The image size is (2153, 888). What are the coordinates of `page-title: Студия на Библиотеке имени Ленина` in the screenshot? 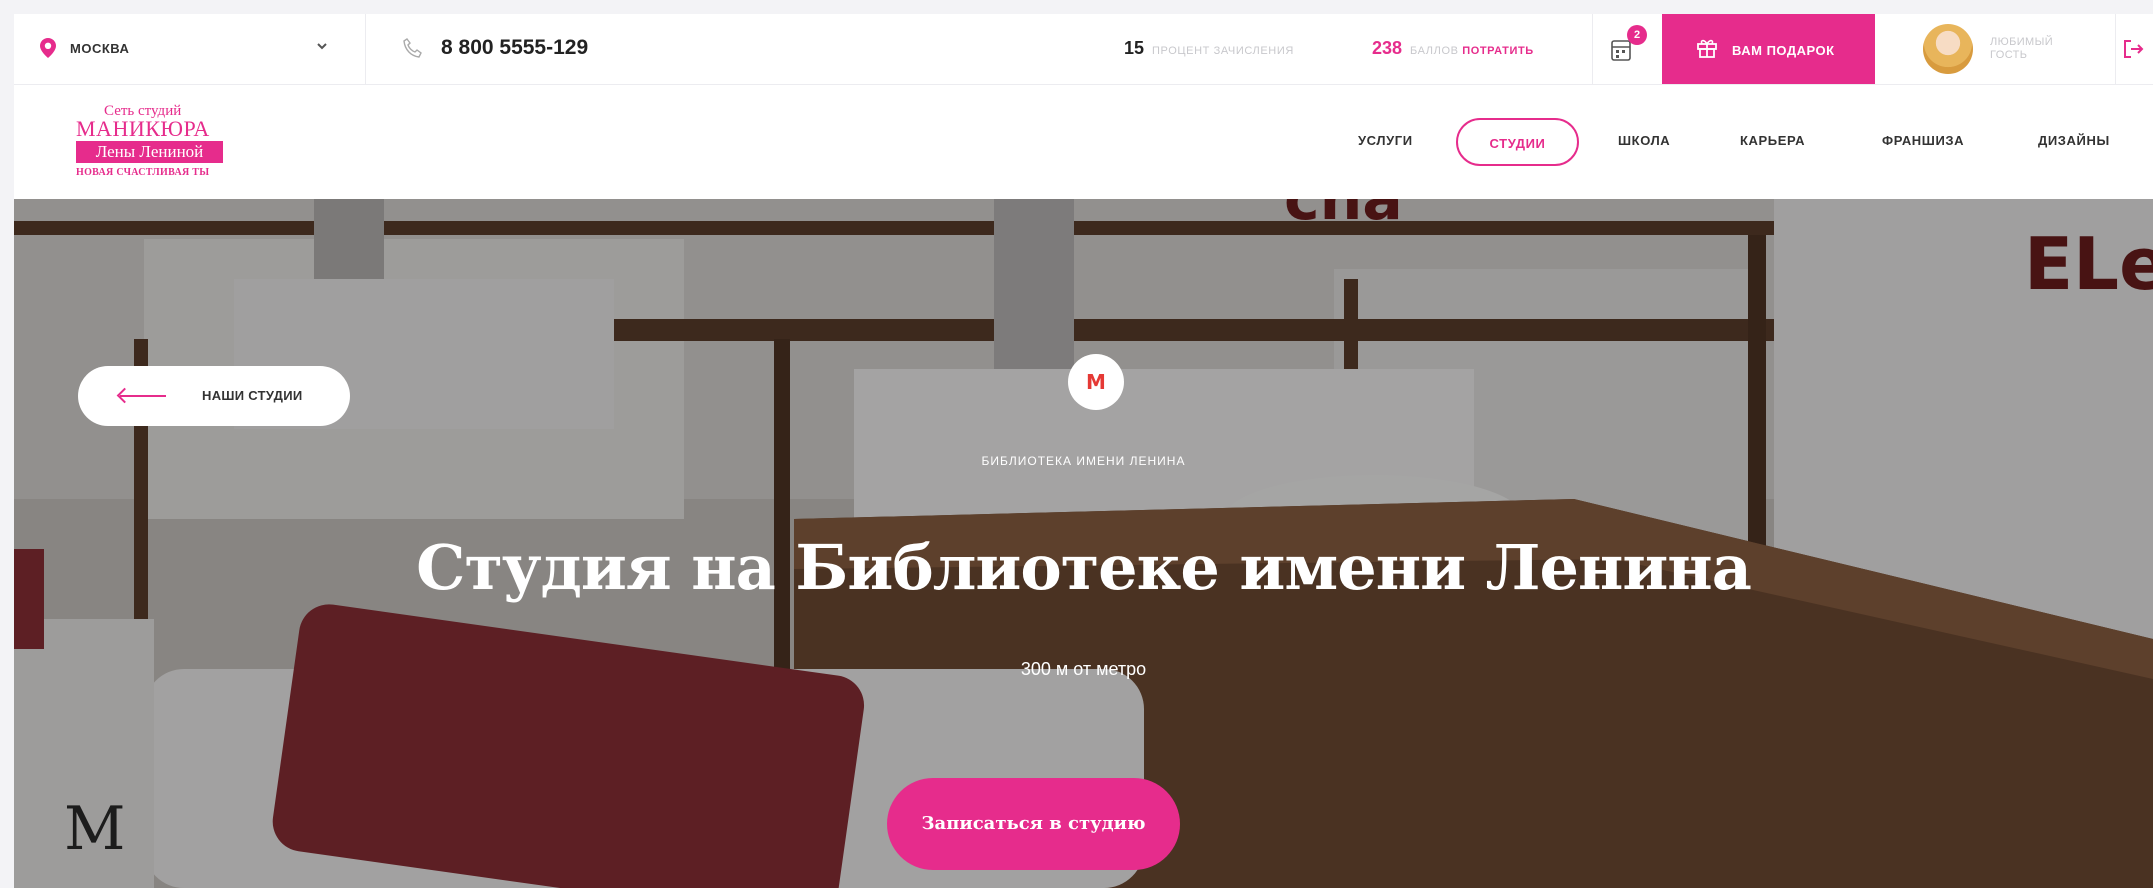 It's located at (1084, 567).